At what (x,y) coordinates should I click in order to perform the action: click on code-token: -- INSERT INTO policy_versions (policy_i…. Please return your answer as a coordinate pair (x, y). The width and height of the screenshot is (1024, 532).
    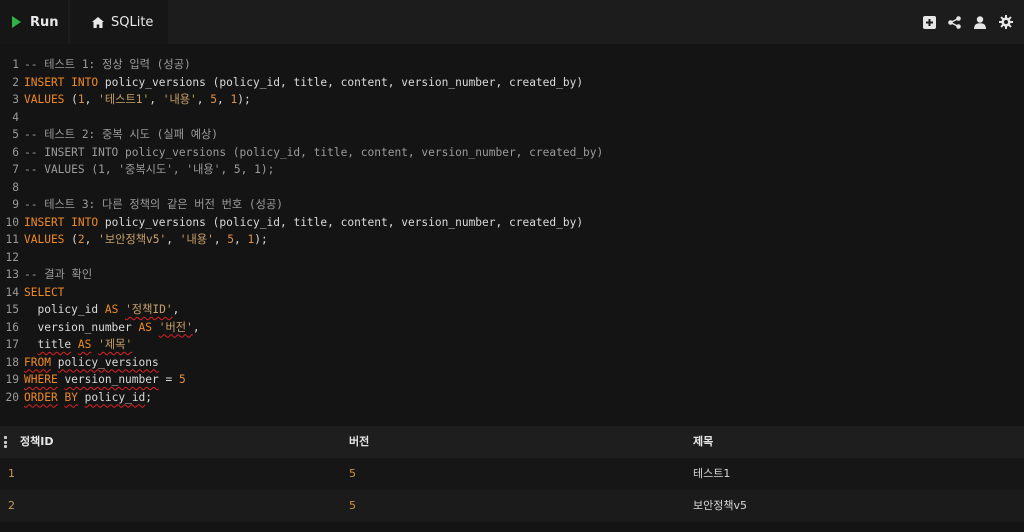
    Looking at the image, I should click on (314, 152).